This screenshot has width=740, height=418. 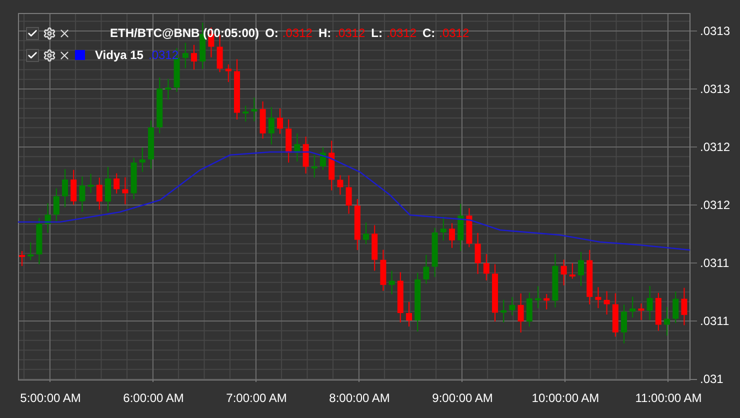 I want to click on ohlc-label: O:, so click(x=271, y=33).